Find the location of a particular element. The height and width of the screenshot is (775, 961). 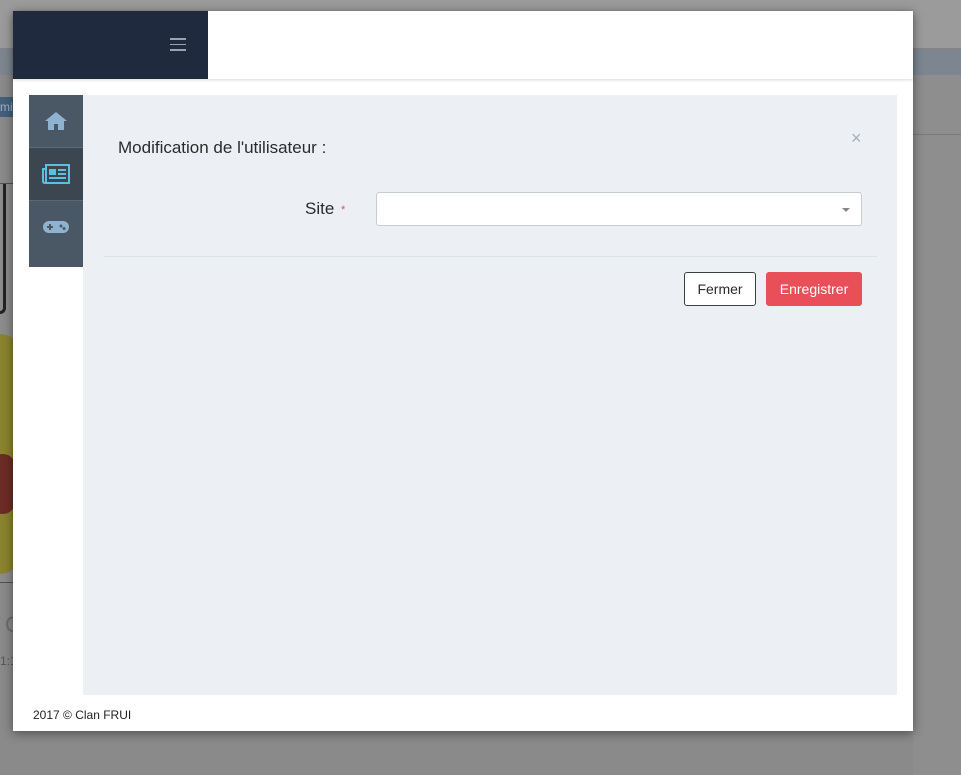

background-divider is located at coordinates (937, 134).